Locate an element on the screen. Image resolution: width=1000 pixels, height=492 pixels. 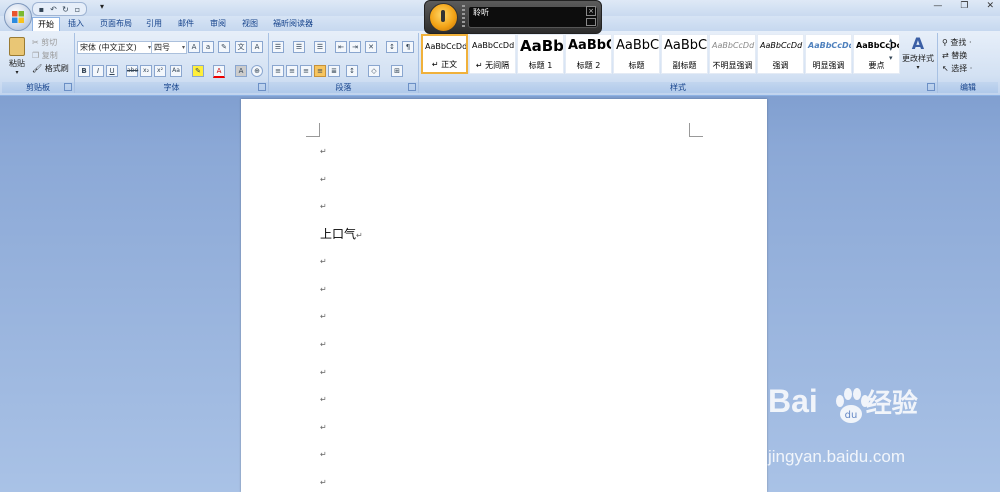
editing-group: ⚲ 查找 · ⇄ 替换 ↖ 选择 · 编辑 is located at coordinates (968, 63).